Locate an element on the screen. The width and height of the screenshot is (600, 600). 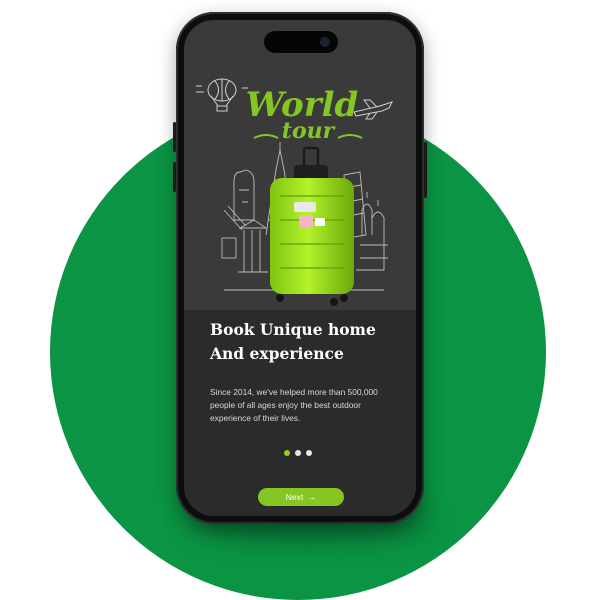
balloon-icon is located at coordinates (222, 95).